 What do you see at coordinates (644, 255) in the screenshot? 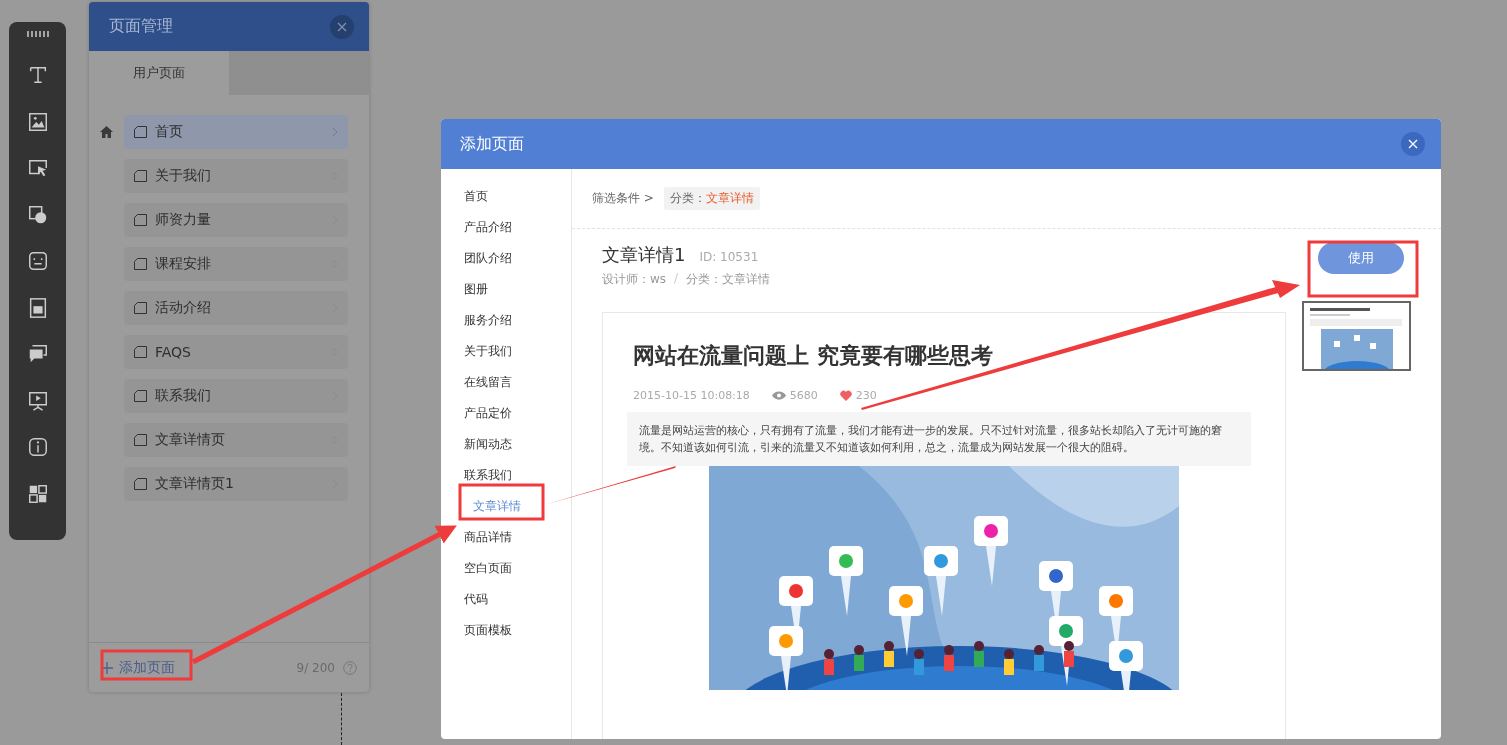
I see `template-name: 文章详情1` at bounding box center [644, 255].